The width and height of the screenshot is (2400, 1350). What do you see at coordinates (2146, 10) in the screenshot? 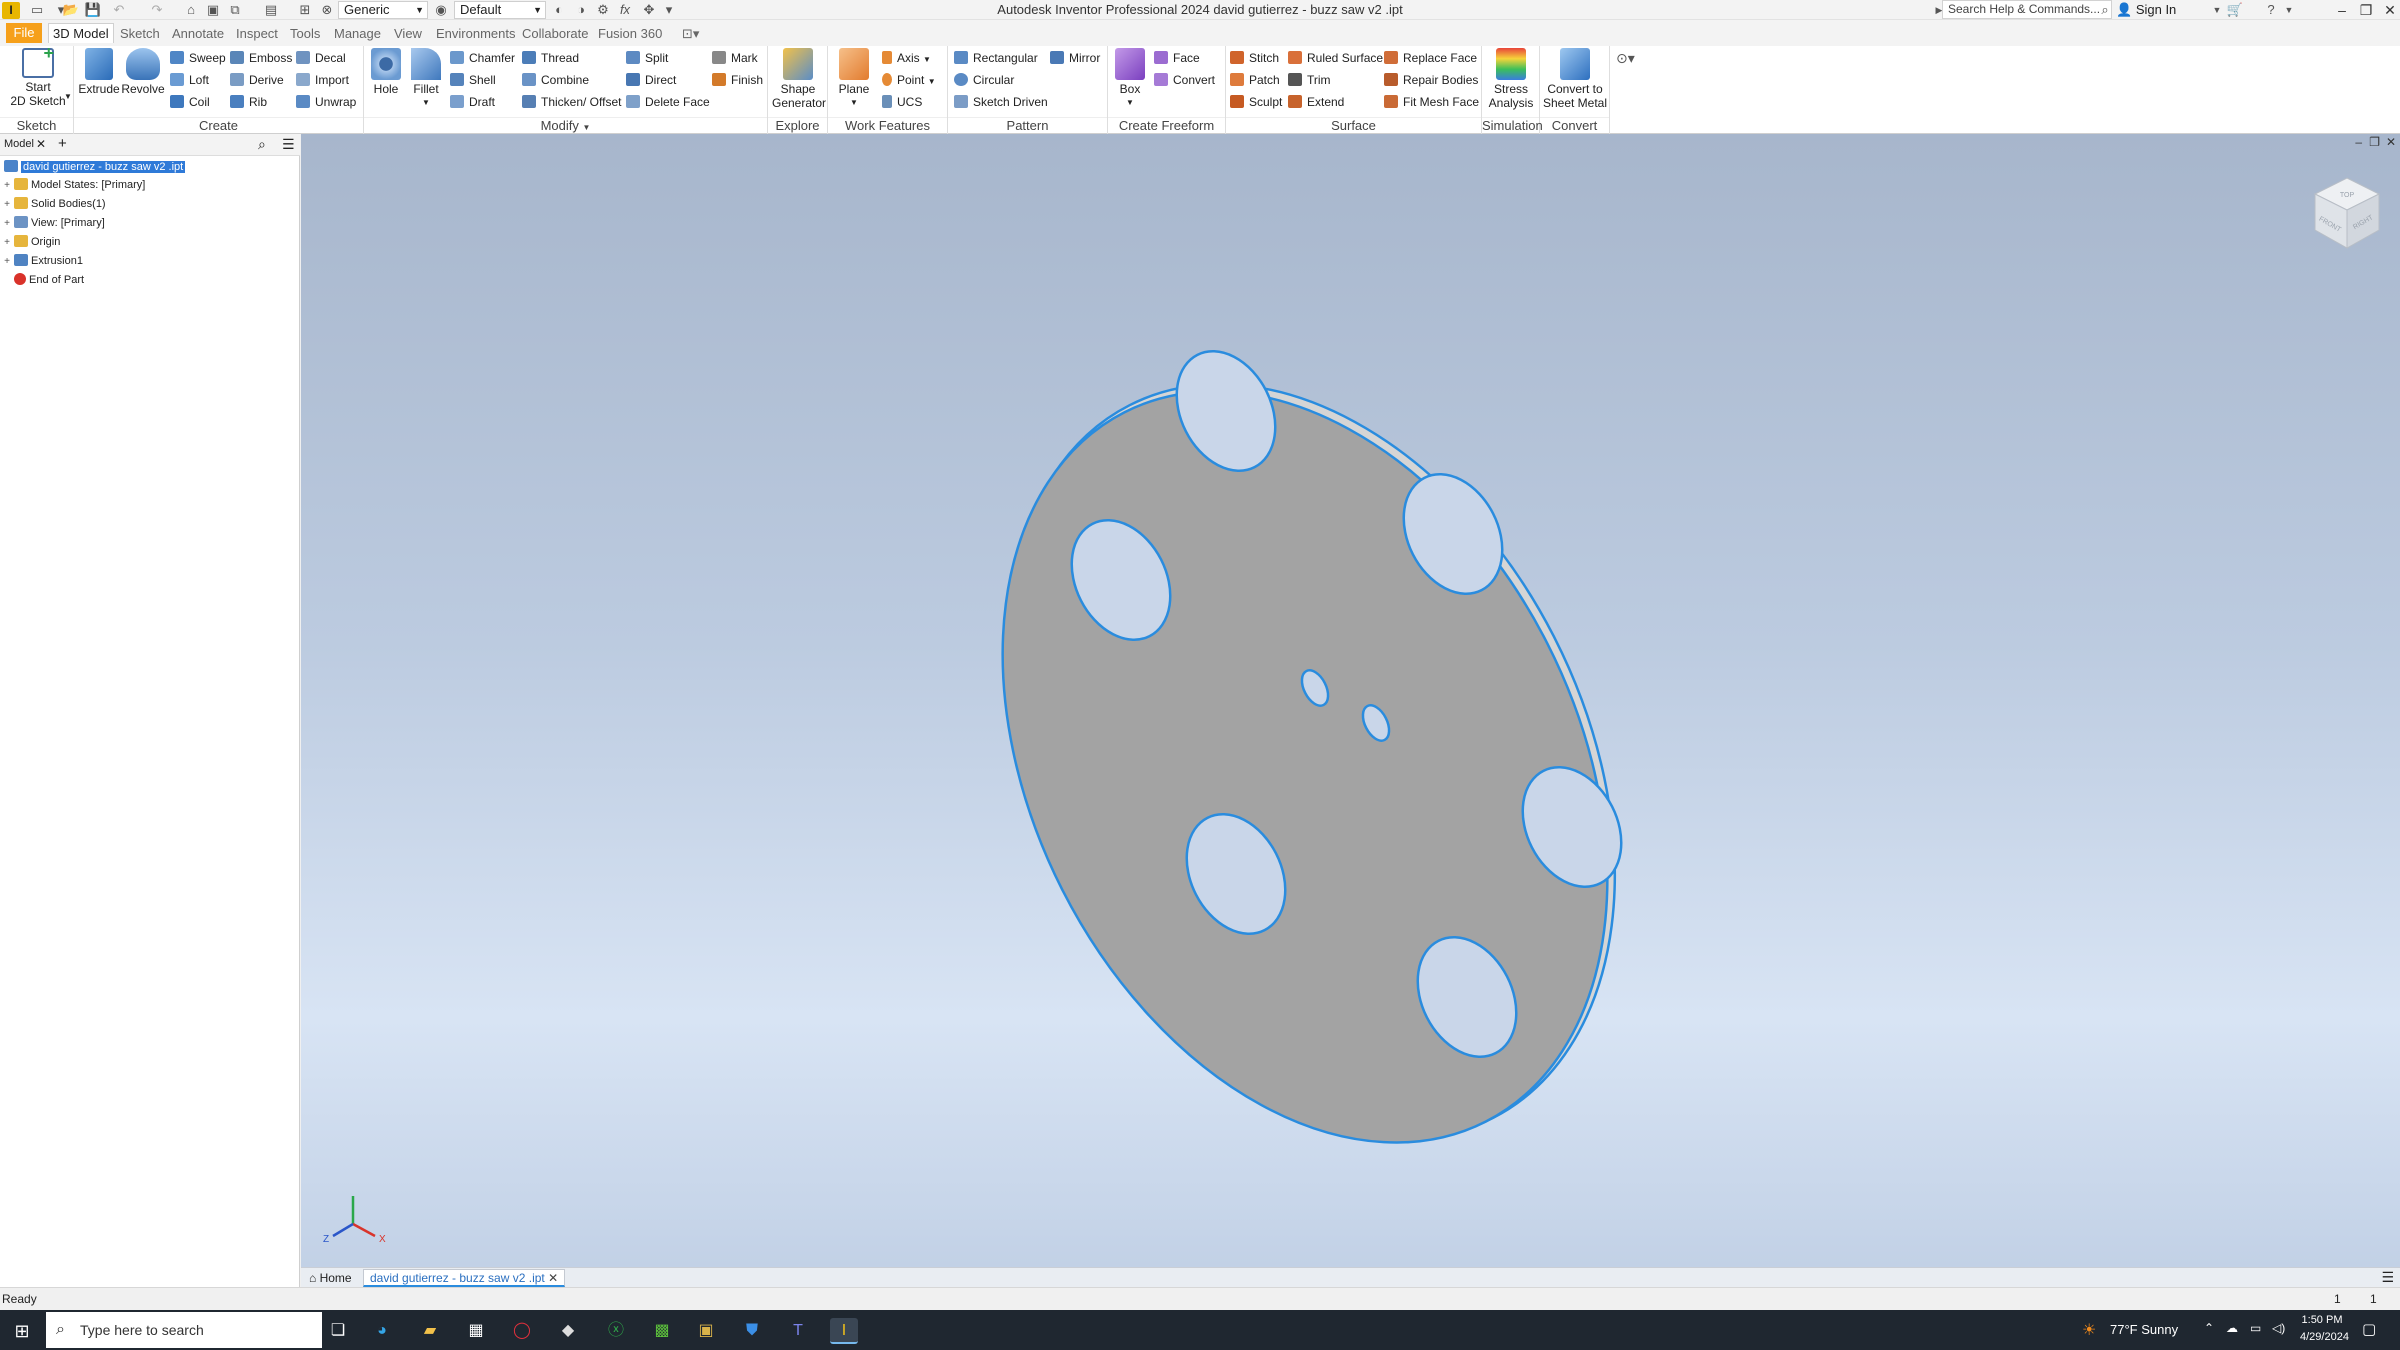
I see `sign-in-button: 👤 Sign In` at bounding box center [2146, 10].